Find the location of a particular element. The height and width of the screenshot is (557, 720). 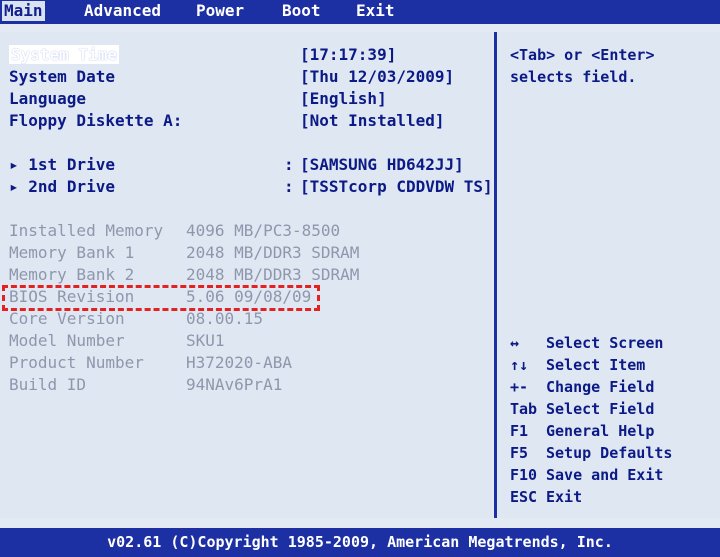

menu-exit: Exit is located at coordinates (375, 11).